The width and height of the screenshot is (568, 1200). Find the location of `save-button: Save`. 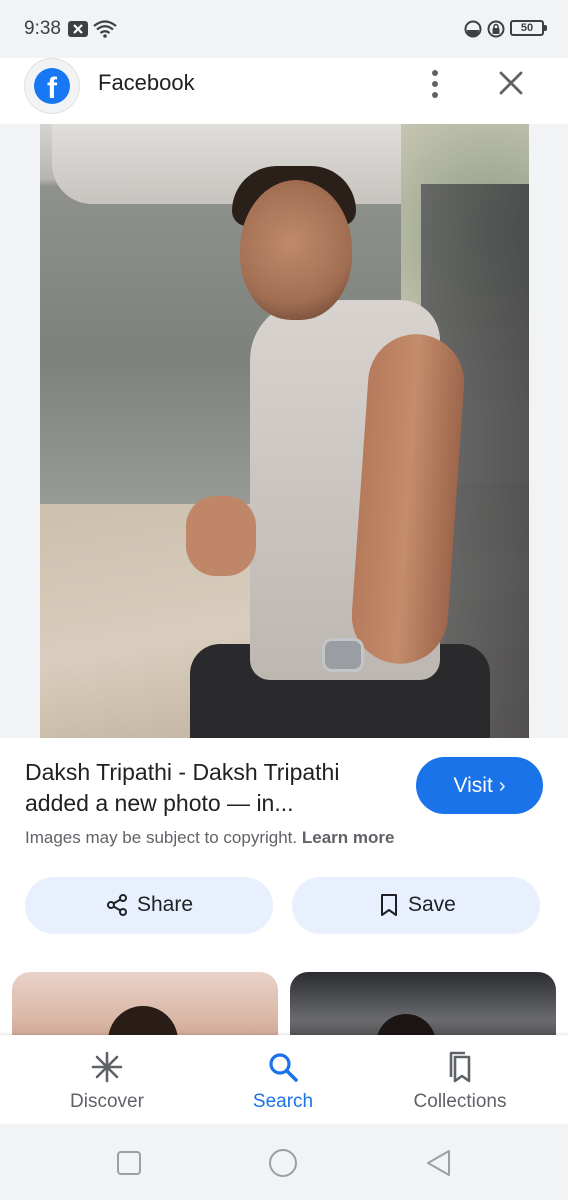

save-button: Save is located at coordinates (416, 905).